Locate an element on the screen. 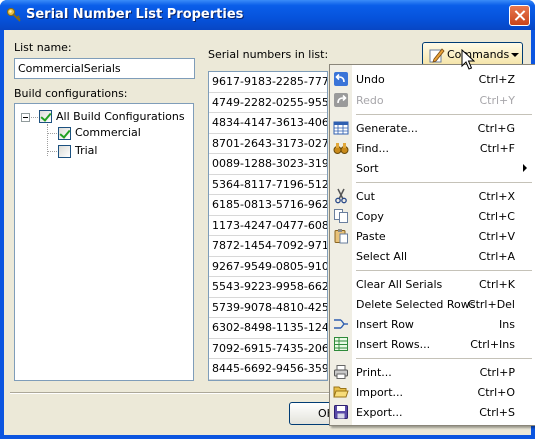 Image resolution: width=535 pixels, height=439 pixels. pencil-icon is located at coordinates (437, 55).